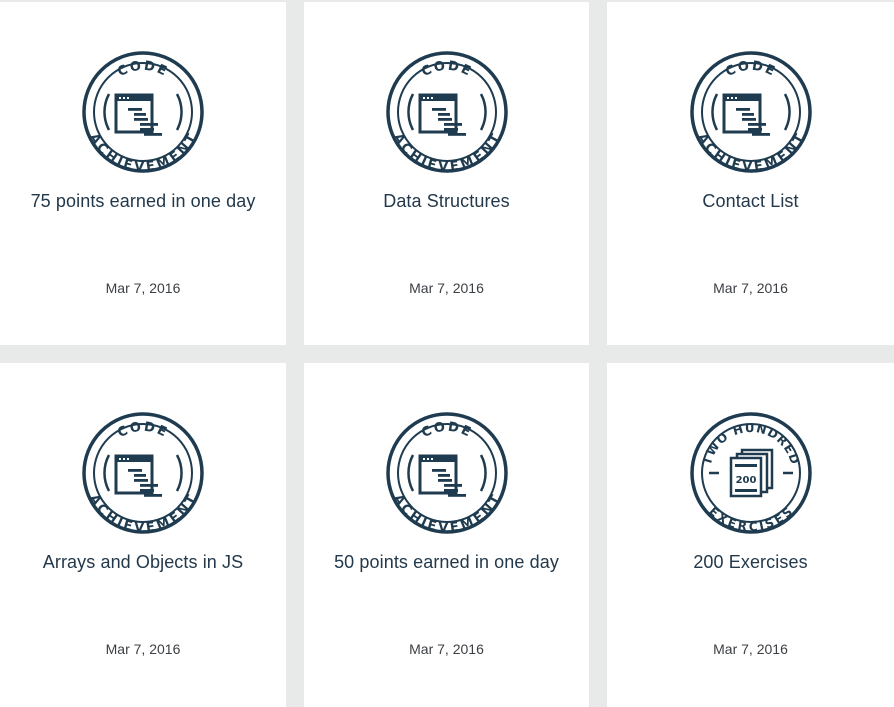 Image resolution: width=894 pixels, height=707 pixels. What do you see at coordinates (745, 480) in the screenshot?
I see `badge-number-text: 200` at bounding box center [745, 480].